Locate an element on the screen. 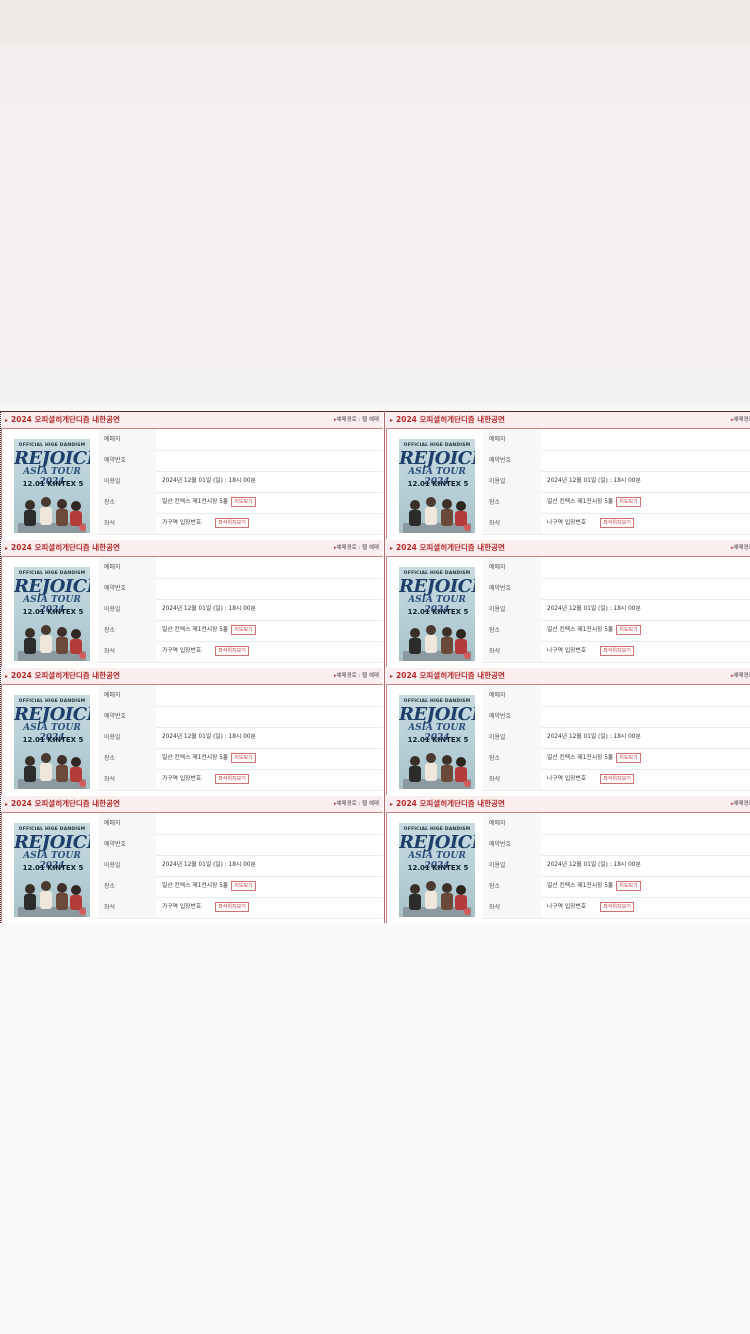  booking-route: 예매경로 : 웹 is located at coordinates (740, 676).